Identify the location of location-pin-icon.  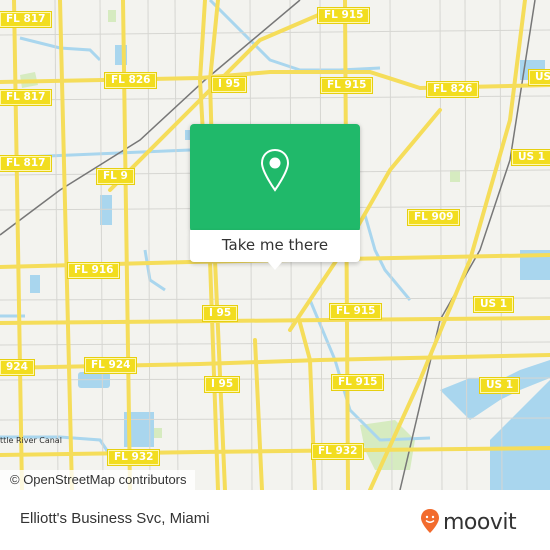
(275, 172).